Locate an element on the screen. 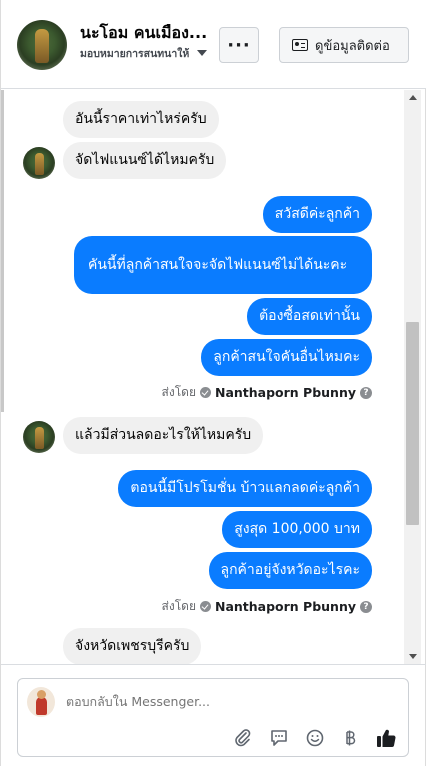 Image resolution: width=426 pixels, height=766 pixels. like-icon is located at coordinates (386, 738).